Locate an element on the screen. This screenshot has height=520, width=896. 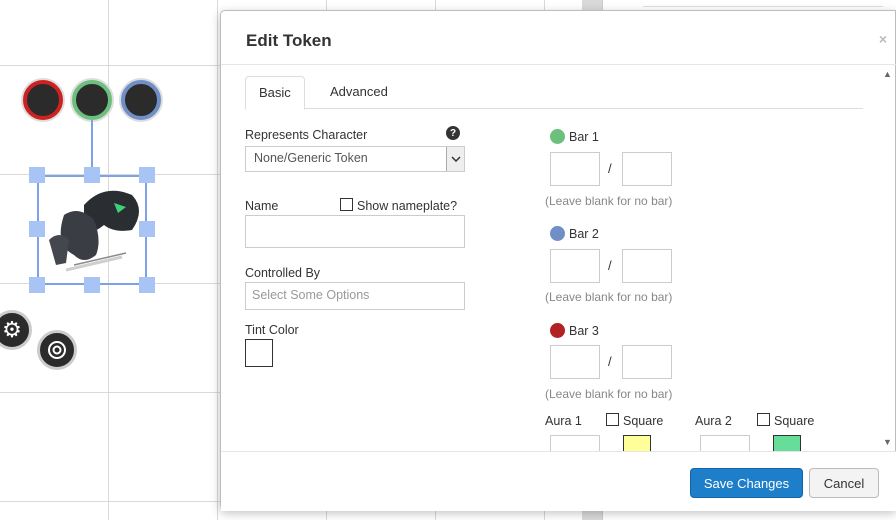
tint-color-label: Tint Color is located at coordinates (272, 330).